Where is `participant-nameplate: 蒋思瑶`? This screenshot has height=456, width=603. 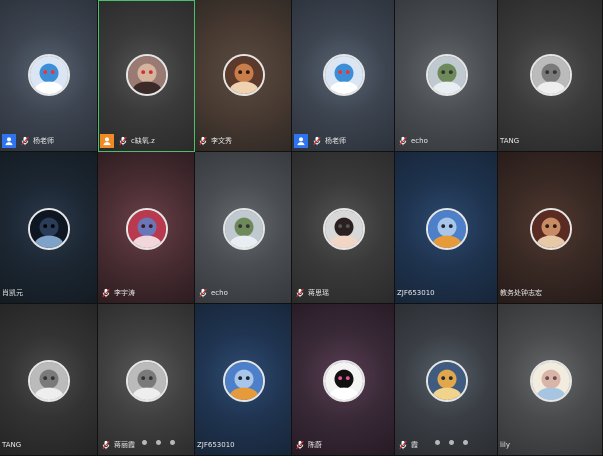 participant-nameplate: 蒋思瑶 is located at coordinates (310, 293).